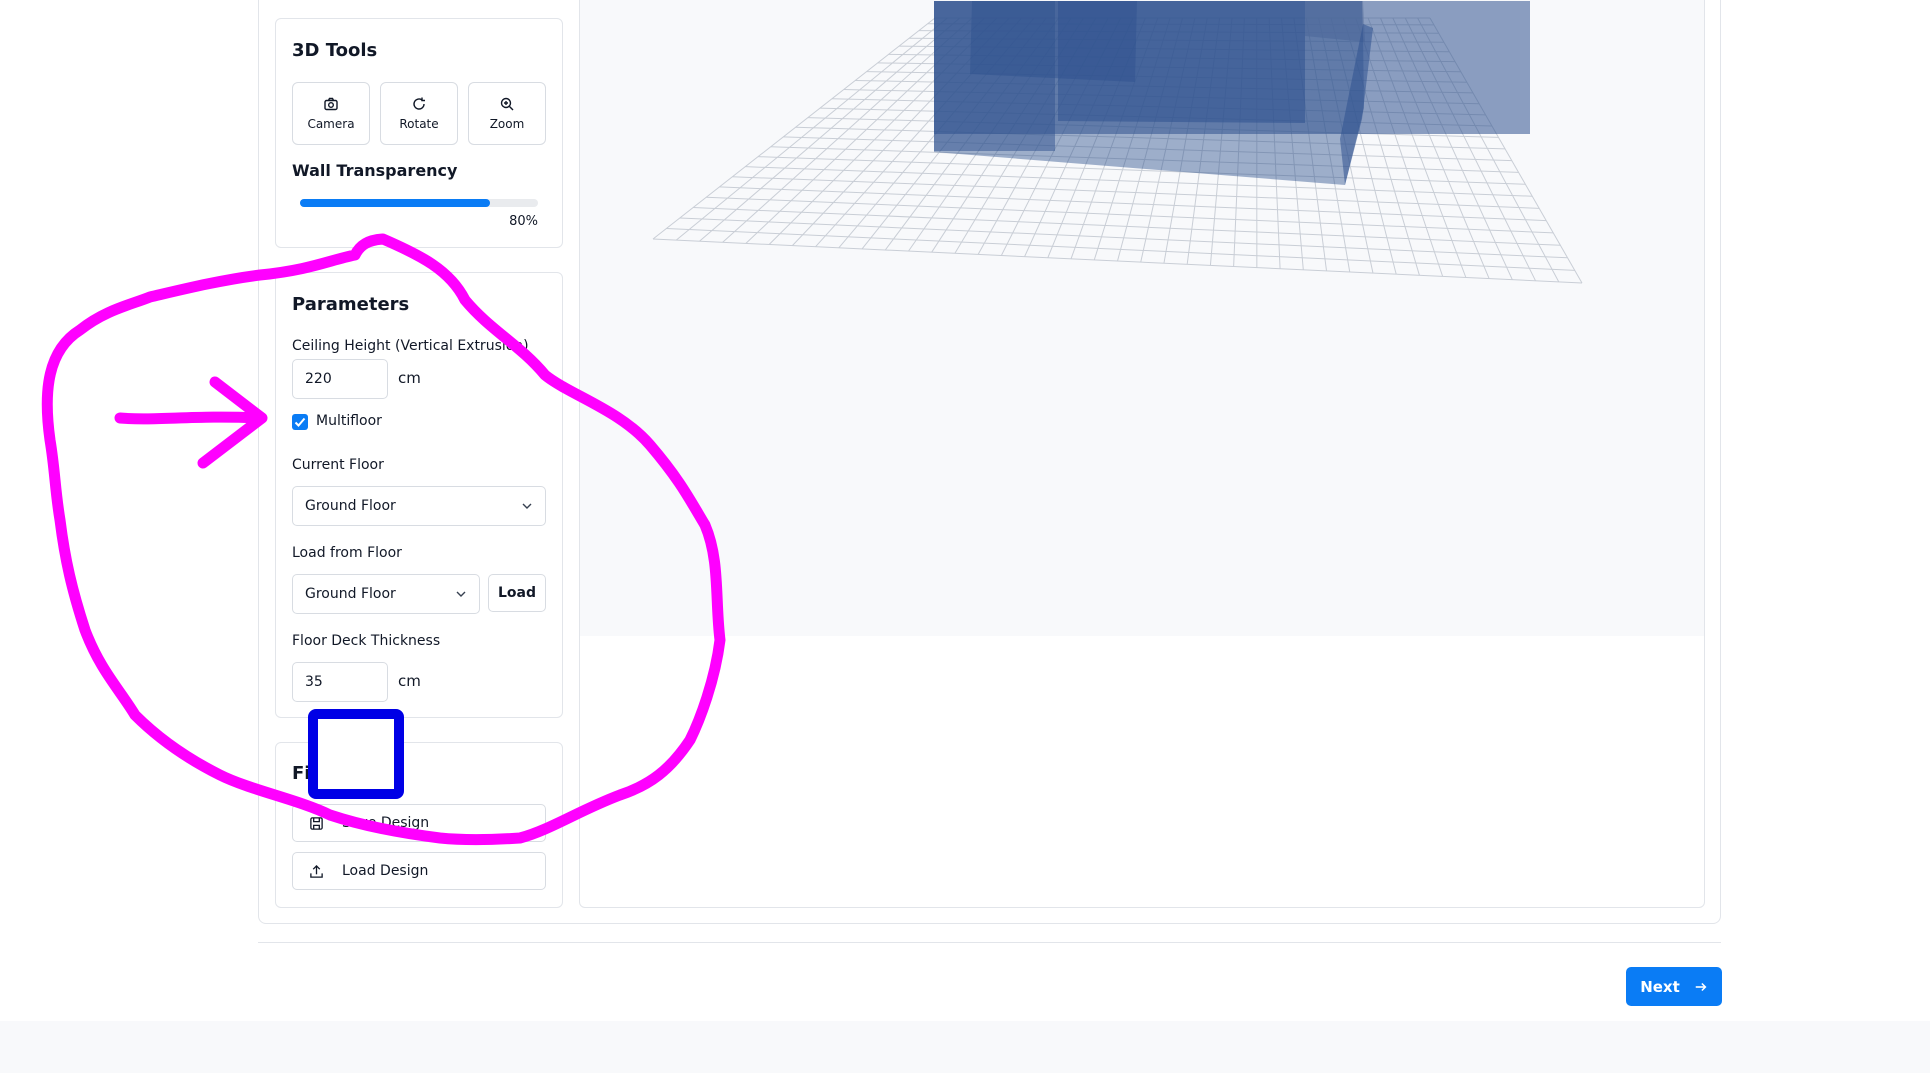 The height and width of the screenshot is (1073, 1930). I want to click on camera-icon, so click(331, 104).